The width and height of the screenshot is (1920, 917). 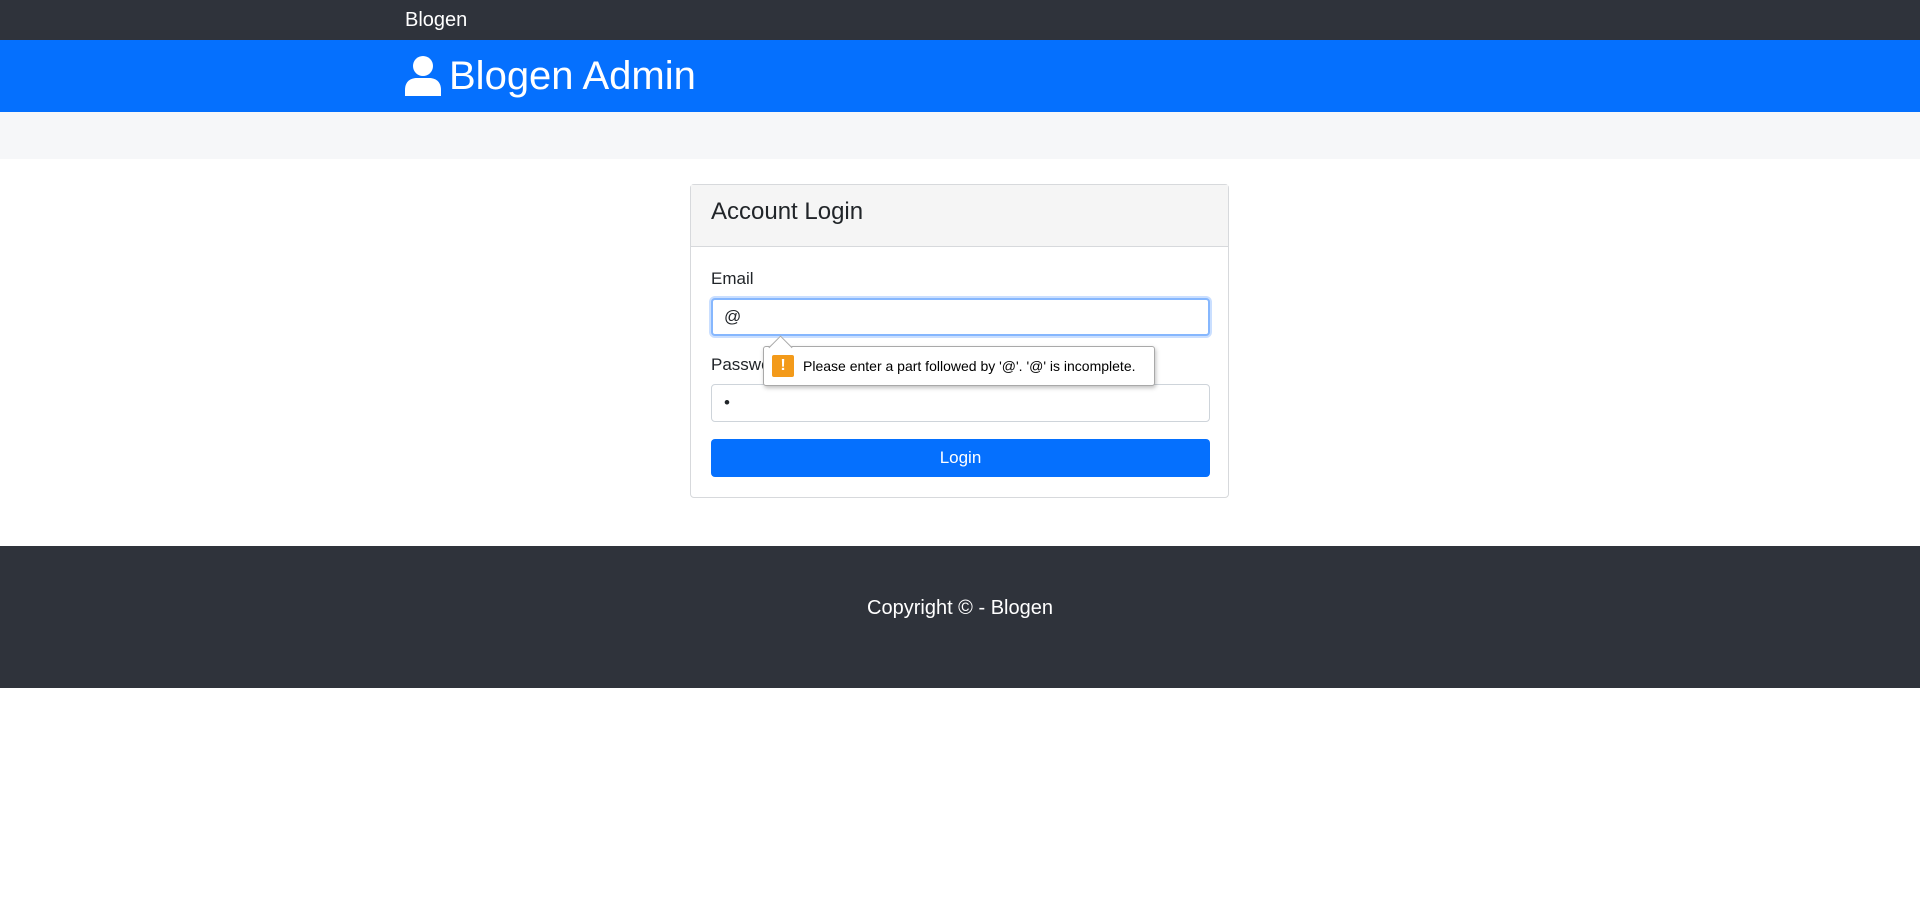 What do you see at coordinates (960, 135) in the screenshot?
I see `action-bar` at bounding box center [960, 135].